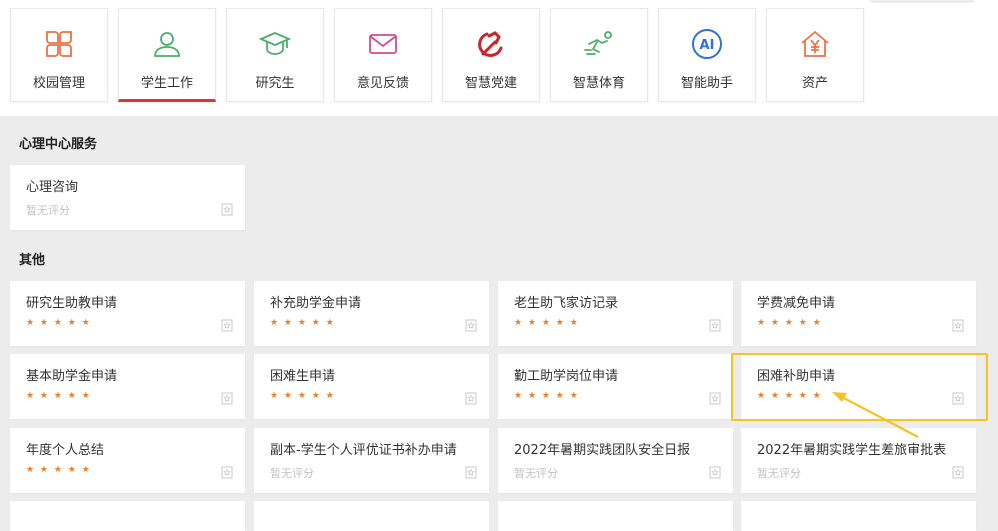  I want to click on nav-label: 智慧体育, so click(598, 83).